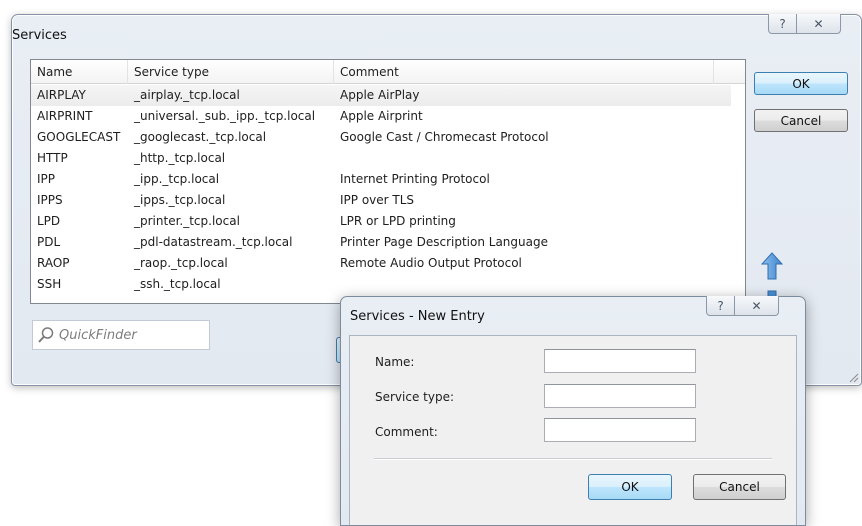 This screenshot has width=862, height=526. I want to click on quickfinder-field: QuickFinder, so click(121, 335).